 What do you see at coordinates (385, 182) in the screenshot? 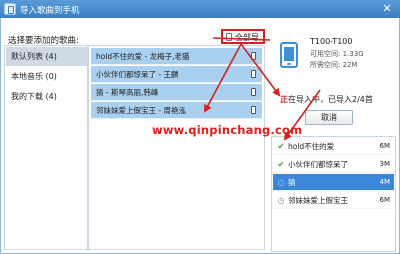
I see `queue-item-size: 4M` at bounding box center [385, 182].